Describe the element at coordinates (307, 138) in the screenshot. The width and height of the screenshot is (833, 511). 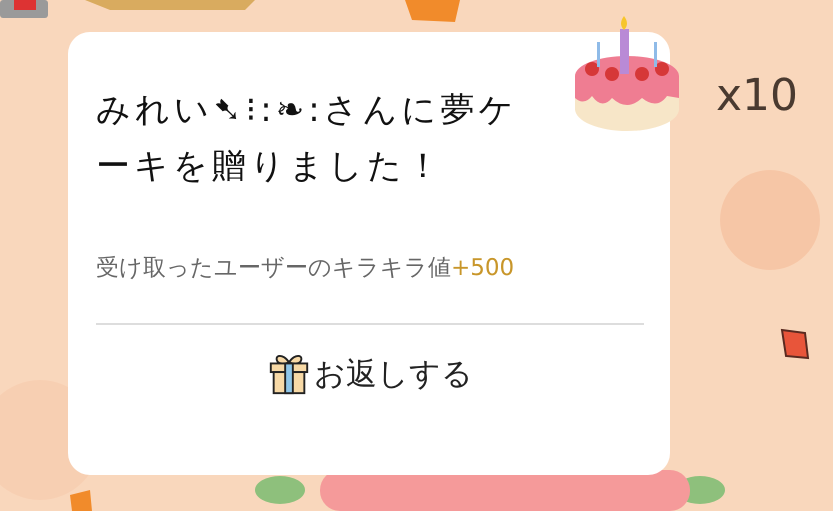
I see `dialog-title: みれい➷⁝:❧:さんに夢ケーキを贈りました！` at that location.